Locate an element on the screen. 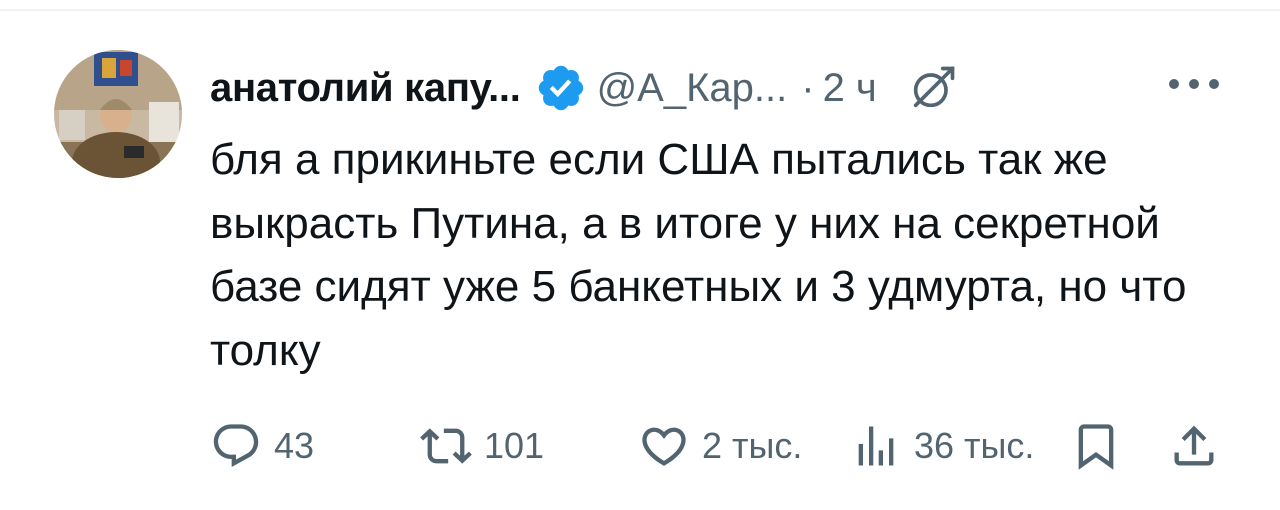 This screenshot has height=510, width=1280. like-count: 2 тыс. is located at coordinates (752, 445).